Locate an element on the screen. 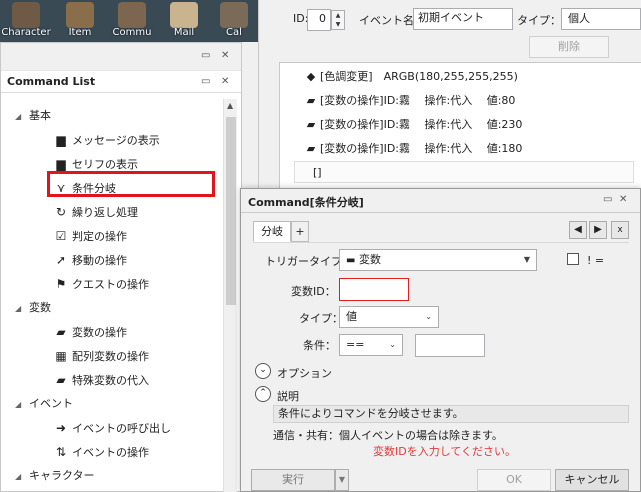 The width and height of the screenshot is (641, 492). command-row: ▰ [変数の操作]ID:霧 操作:代入 値:180 is located at coordinates (412, 149).